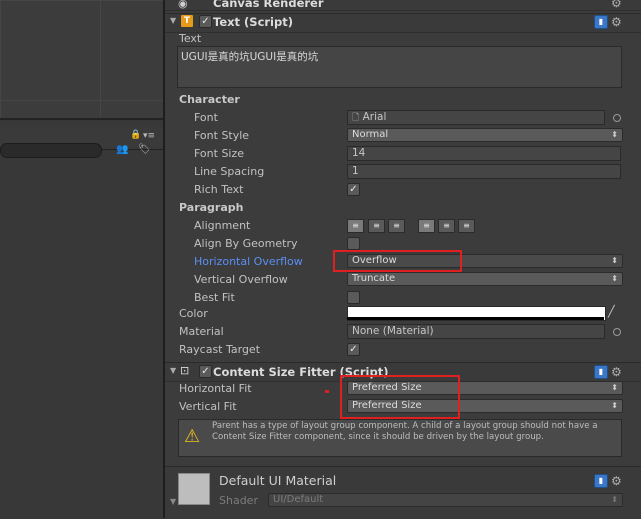  What do you see at coordinates (229, 171) in the screenshot?
I see `line-spacing-label: Line Spacing` at bounding box center [229, 171].